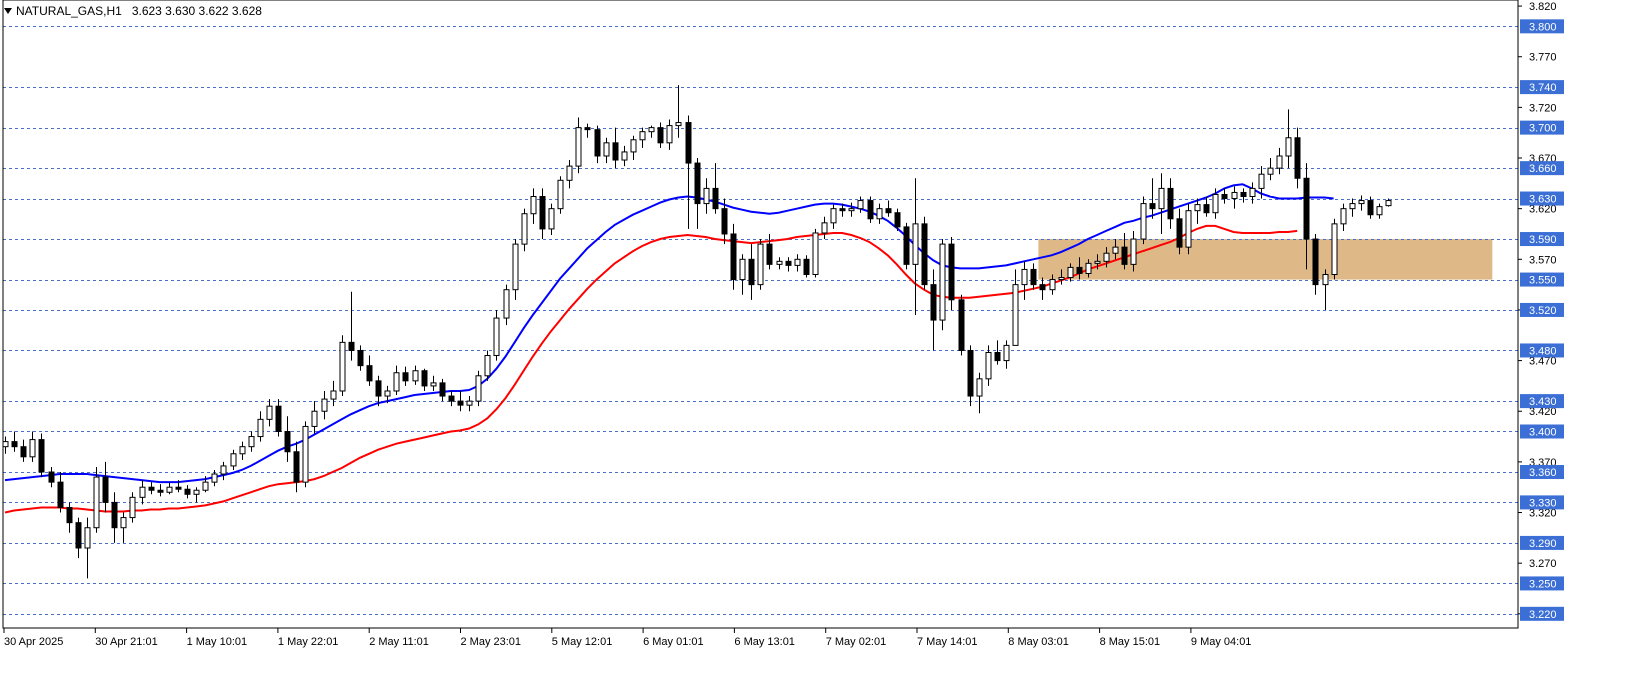  What do you see at coordinates (126, 642) in the screenshot?
I see `x-tick-label: 30 Apr 21:01` at bounding box center [126, 642].